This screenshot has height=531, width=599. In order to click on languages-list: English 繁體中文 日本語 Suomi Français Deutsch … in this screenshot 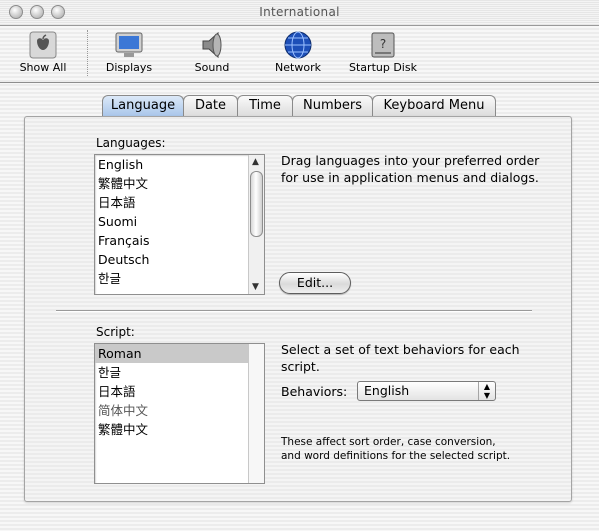, I will do `click(179, 224)`.